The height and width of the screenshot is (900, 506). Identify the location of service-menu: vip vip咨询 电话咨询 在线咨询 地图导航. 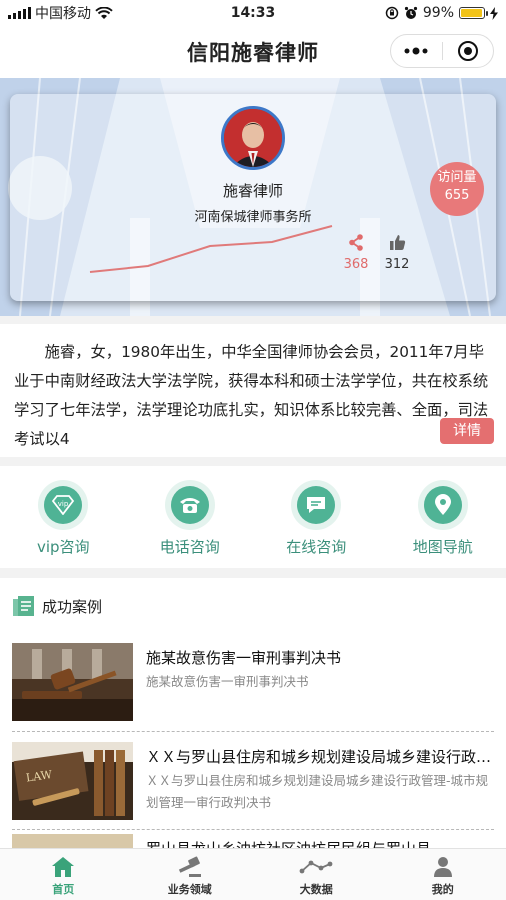
(253, 517).